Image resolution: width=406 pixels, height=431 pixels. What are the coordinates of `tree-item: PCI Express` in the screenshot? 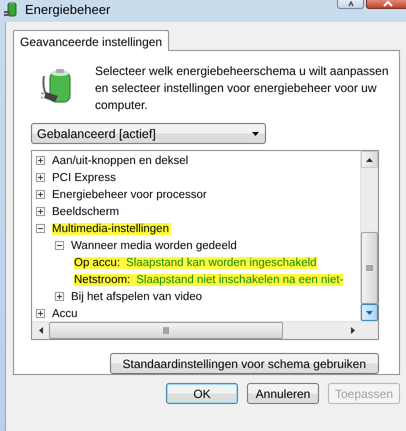 It's located at (85, 178).